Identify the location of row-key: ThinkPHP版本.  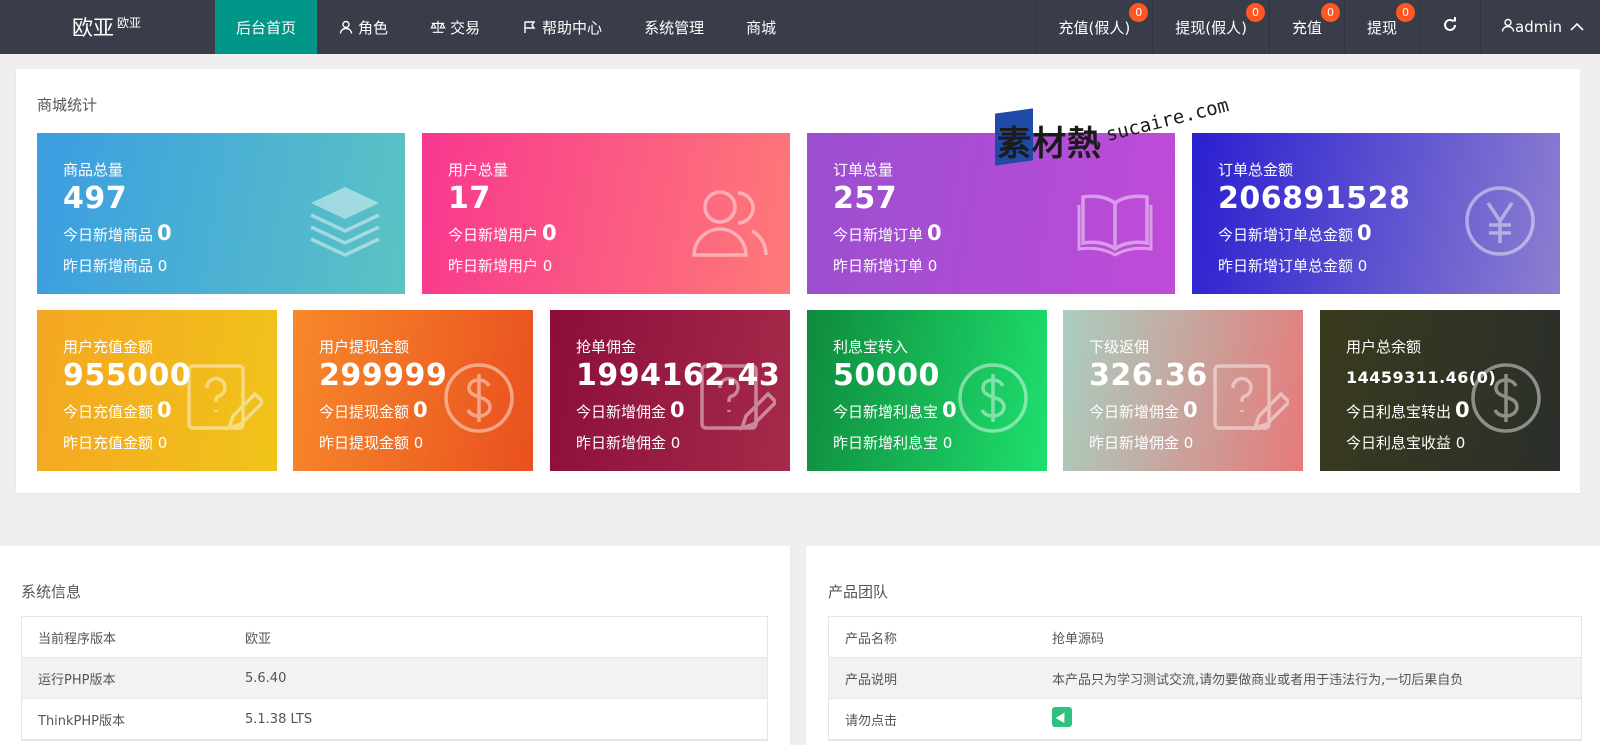
(82, 721).